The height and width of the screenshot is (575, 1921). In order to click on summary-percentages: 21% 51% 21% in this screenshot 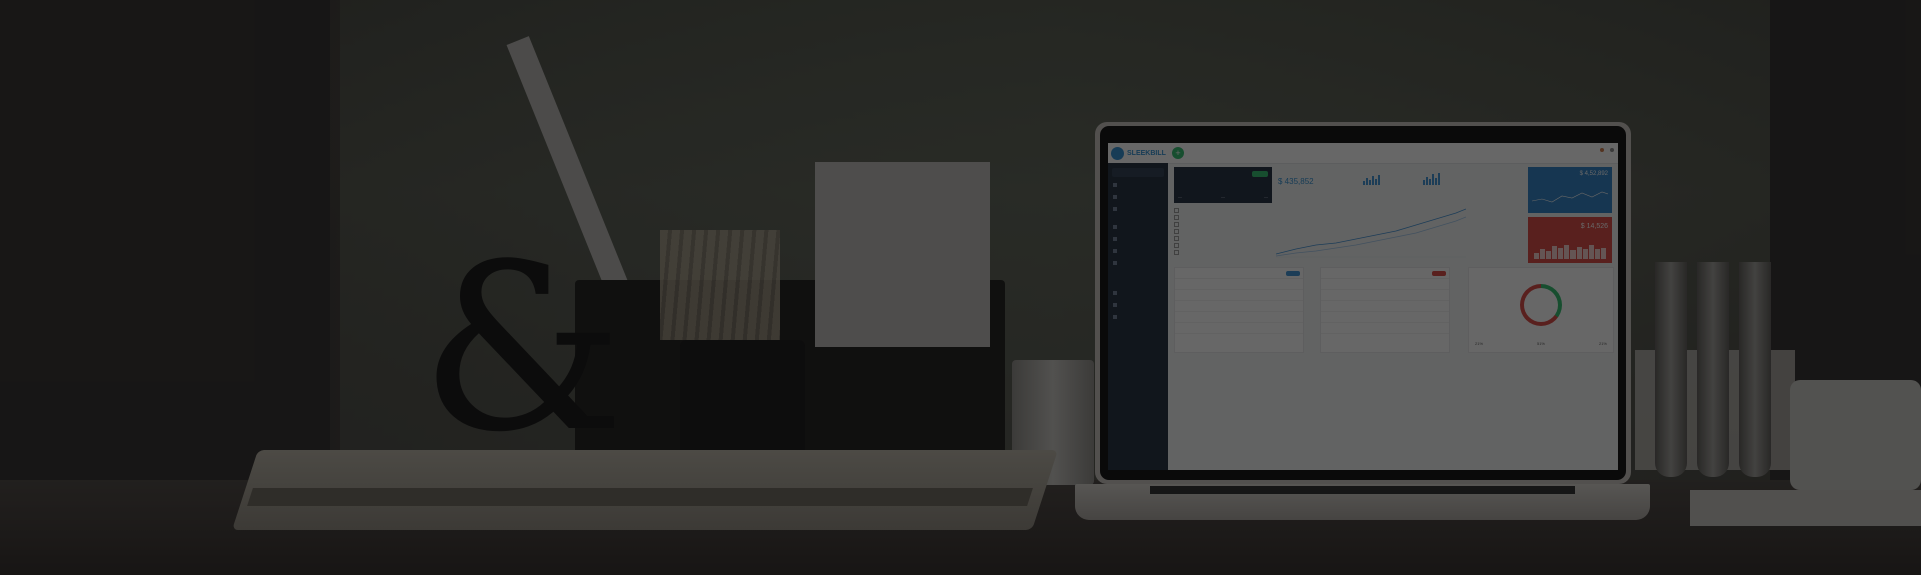, I will do `click(1541, 343)`.